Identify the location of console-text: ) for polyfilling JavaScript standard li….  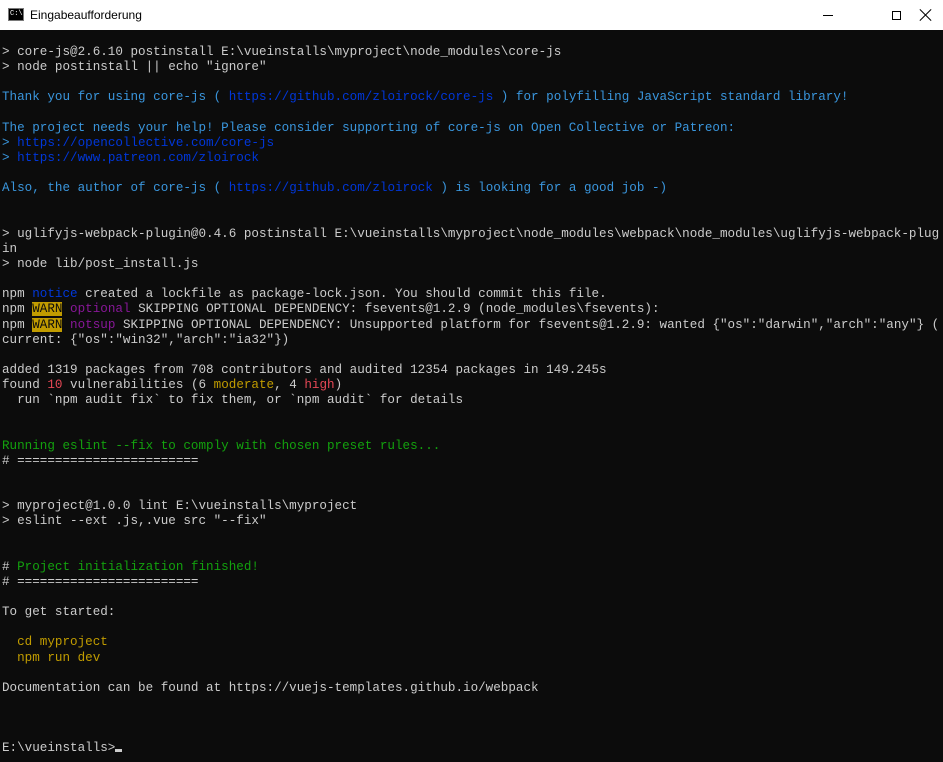
(671, 97).